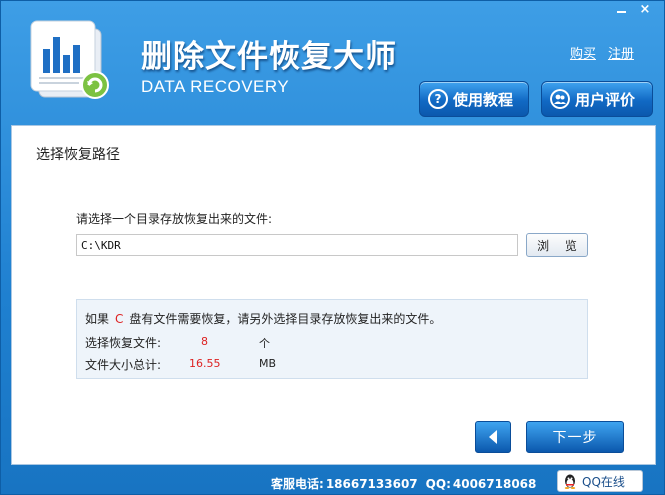  Describe the element at coordinates (269, 57) in the screenshot. I see `app-title: 删除文件恢复大师` at that location.